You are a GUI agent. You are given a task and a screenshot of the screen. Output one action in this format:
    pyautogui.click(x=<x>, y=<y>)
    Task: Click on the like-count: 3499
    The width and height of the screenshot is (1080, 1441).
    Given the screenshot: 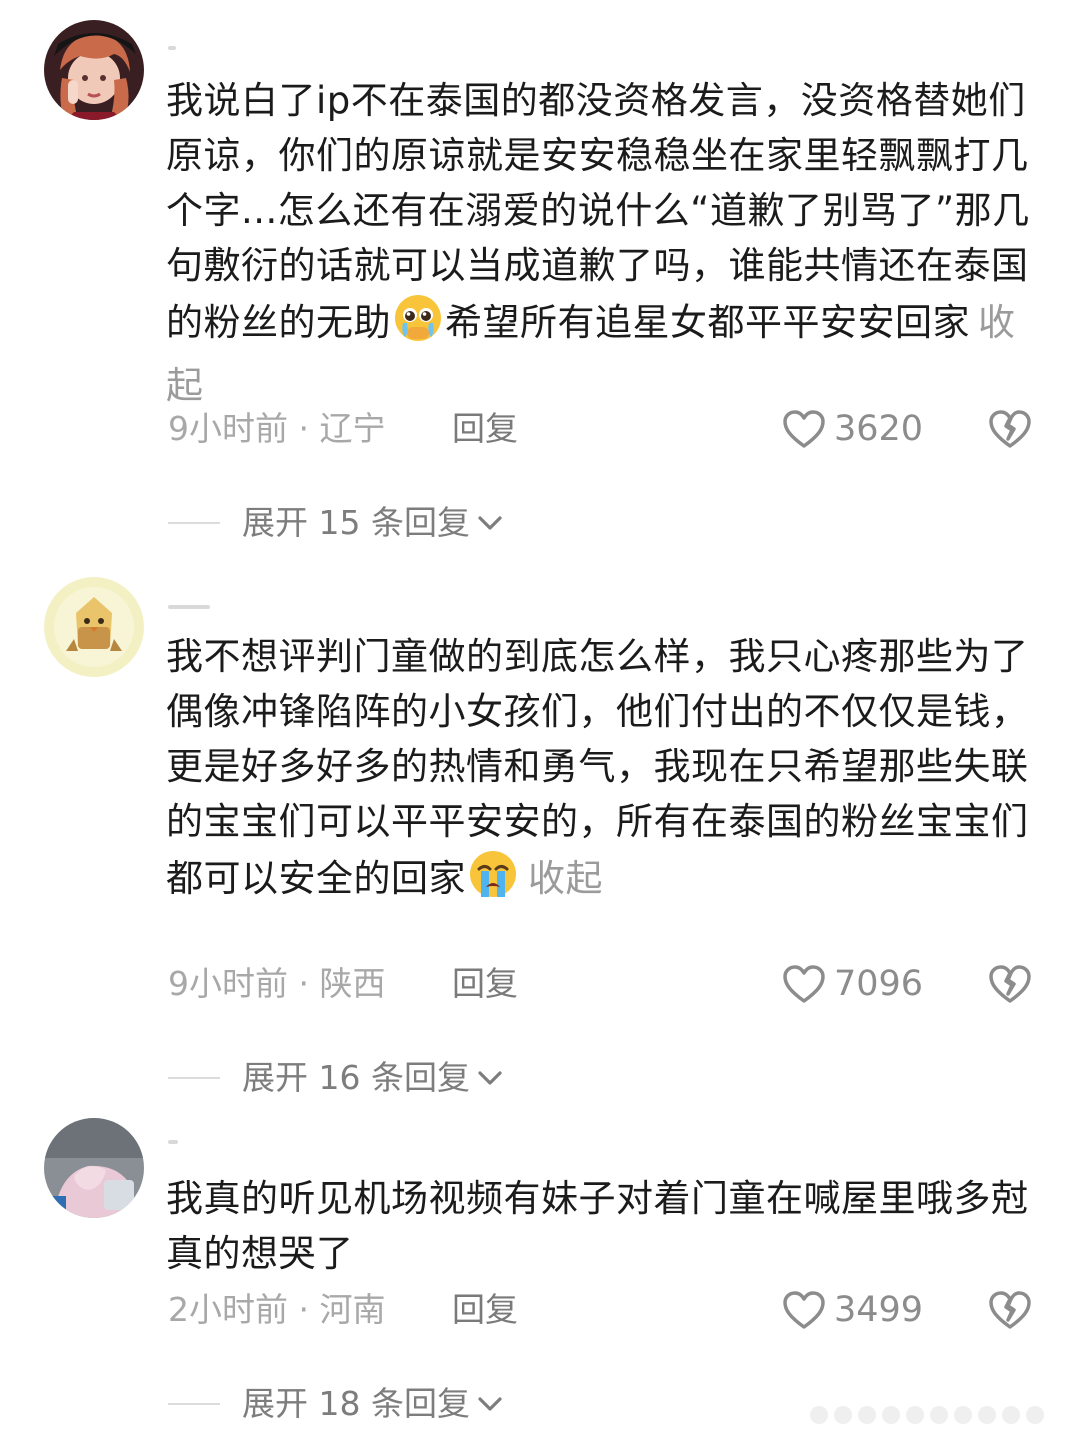 What is the action you would take?
    pyautogui.click(x=879, y=1310)
    